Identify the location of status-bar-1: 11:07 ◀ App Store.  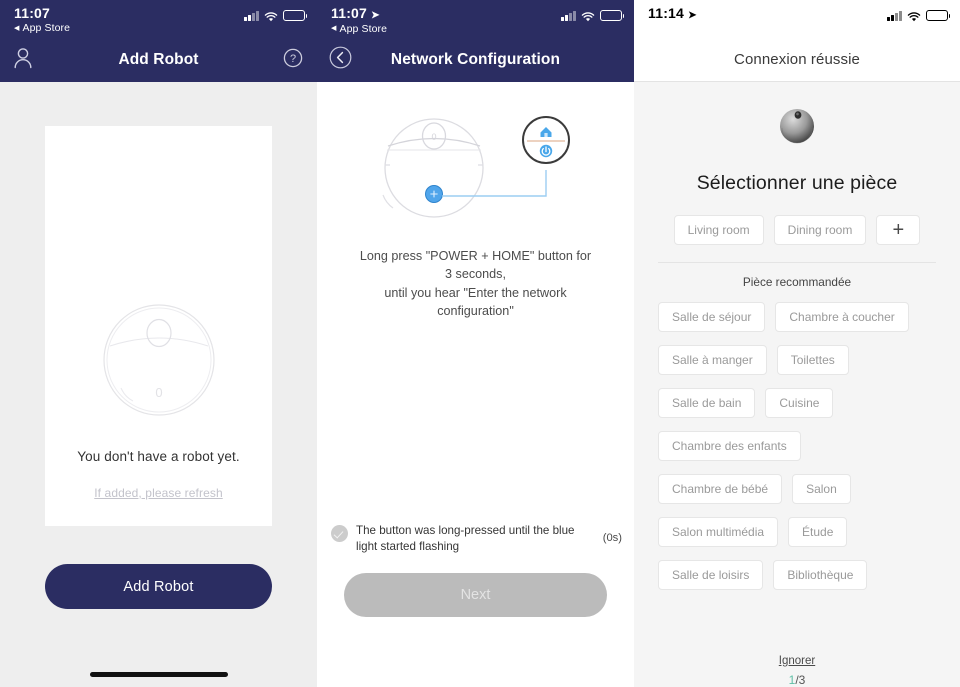
(158, 19).